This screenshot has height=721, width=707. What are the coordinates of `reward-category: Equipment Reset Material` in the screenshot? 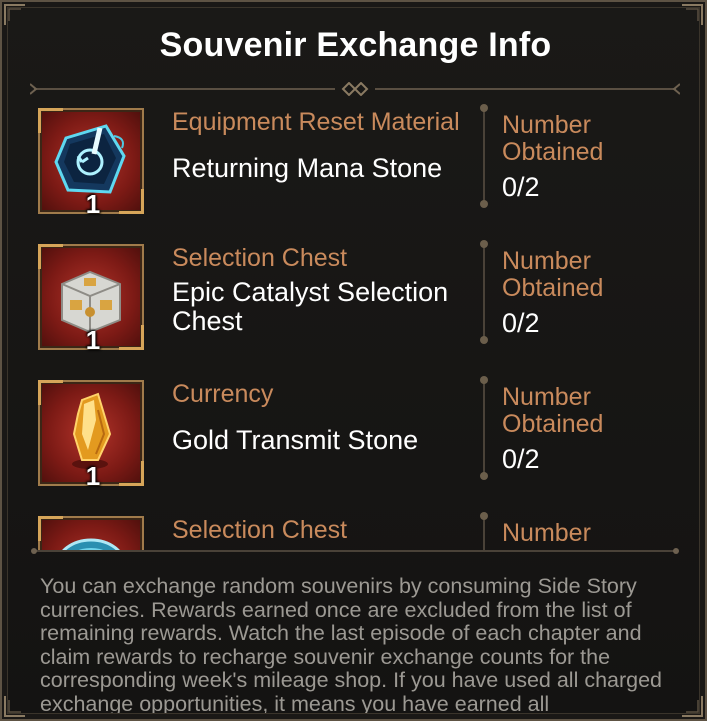 It's located at (316, 122).